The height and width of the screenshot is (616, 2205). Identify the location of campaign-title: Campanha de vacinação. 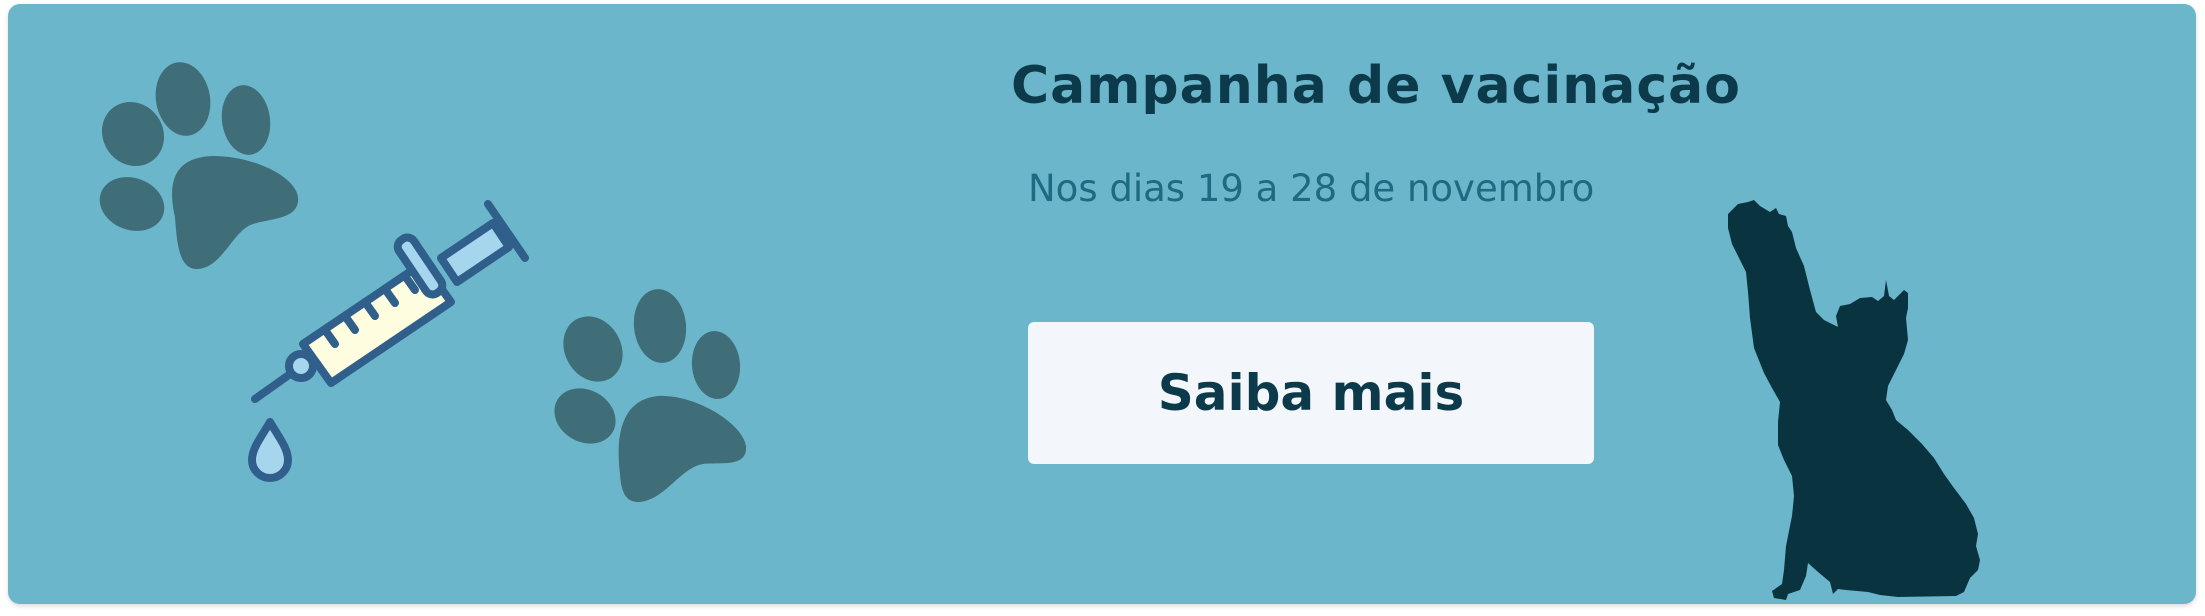
(1376, 86).